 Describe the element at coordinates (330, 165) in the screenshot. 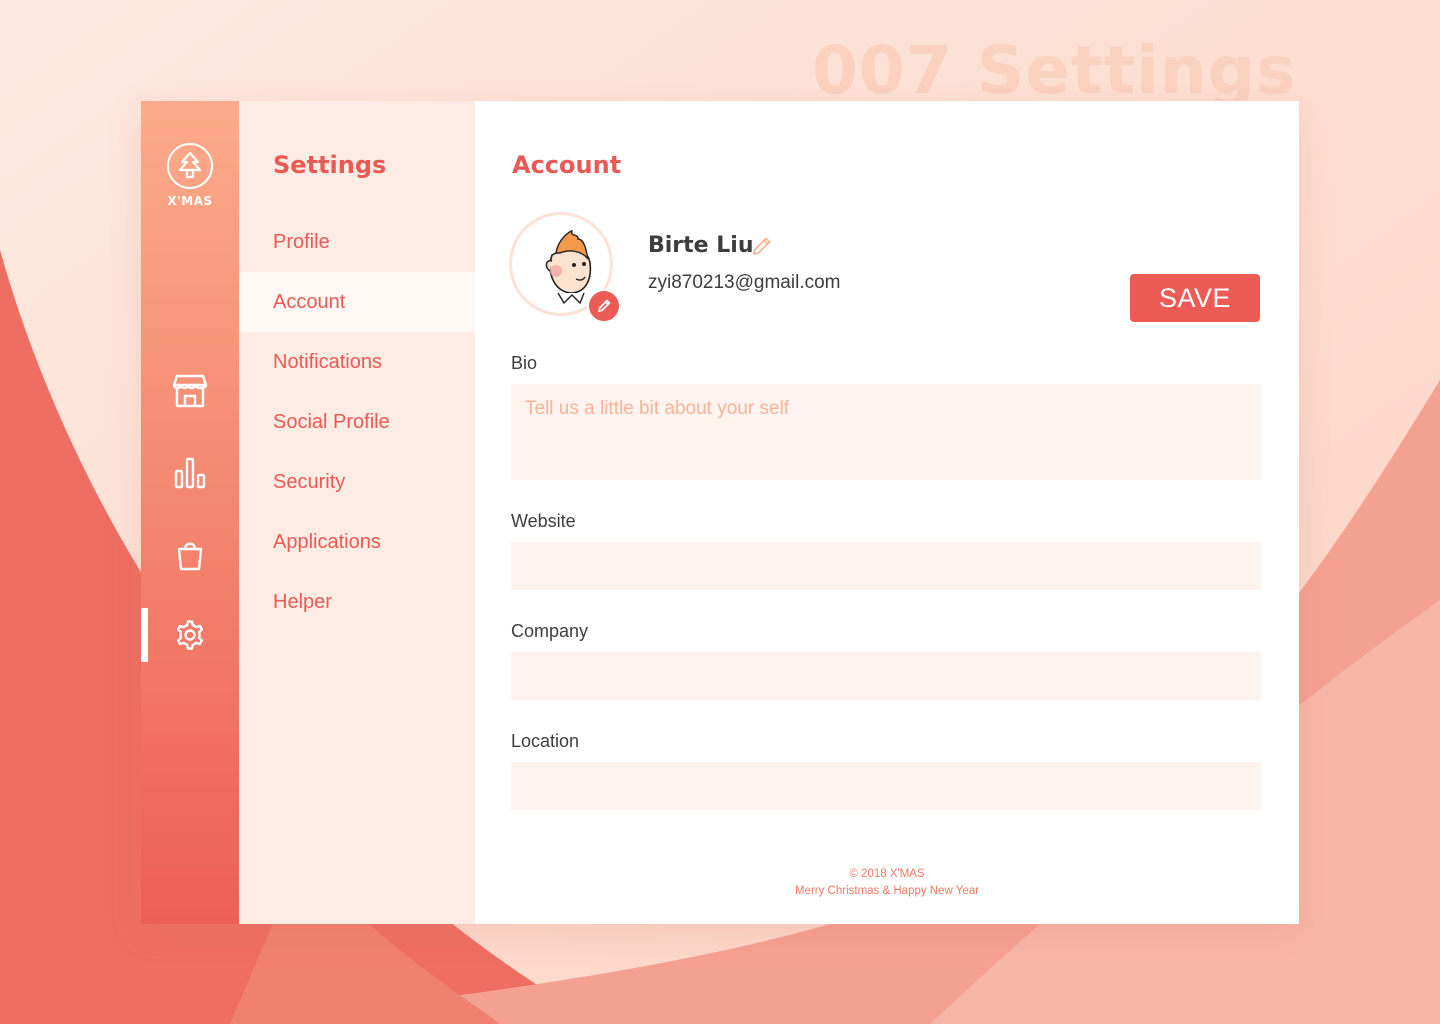

I see `menu-title: Settings` at that location.